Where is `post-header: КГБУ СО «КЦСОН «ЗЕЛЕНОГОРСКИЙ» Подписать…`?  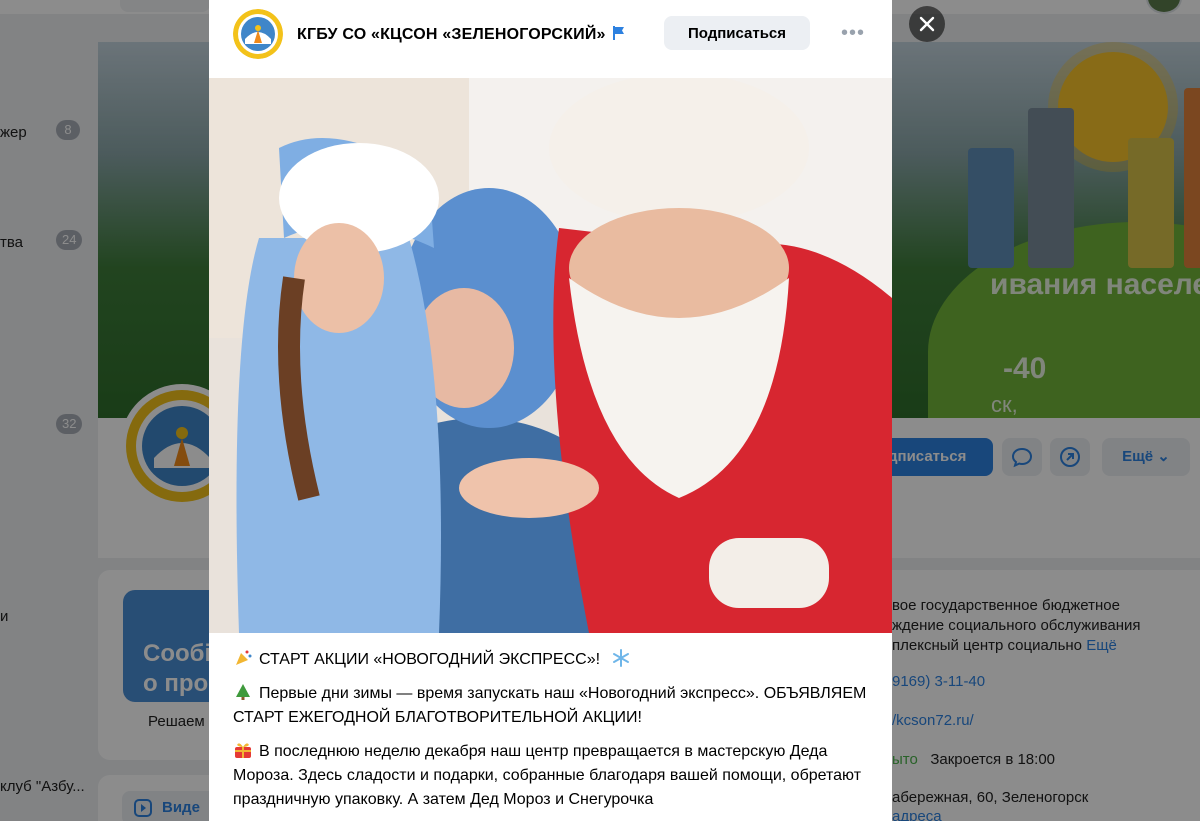 post-header: КГБУ СО «КЦСОН «ЗЕЛЕНОГОРСКИЙ» Подписать… is located at coordinates (550, 39).